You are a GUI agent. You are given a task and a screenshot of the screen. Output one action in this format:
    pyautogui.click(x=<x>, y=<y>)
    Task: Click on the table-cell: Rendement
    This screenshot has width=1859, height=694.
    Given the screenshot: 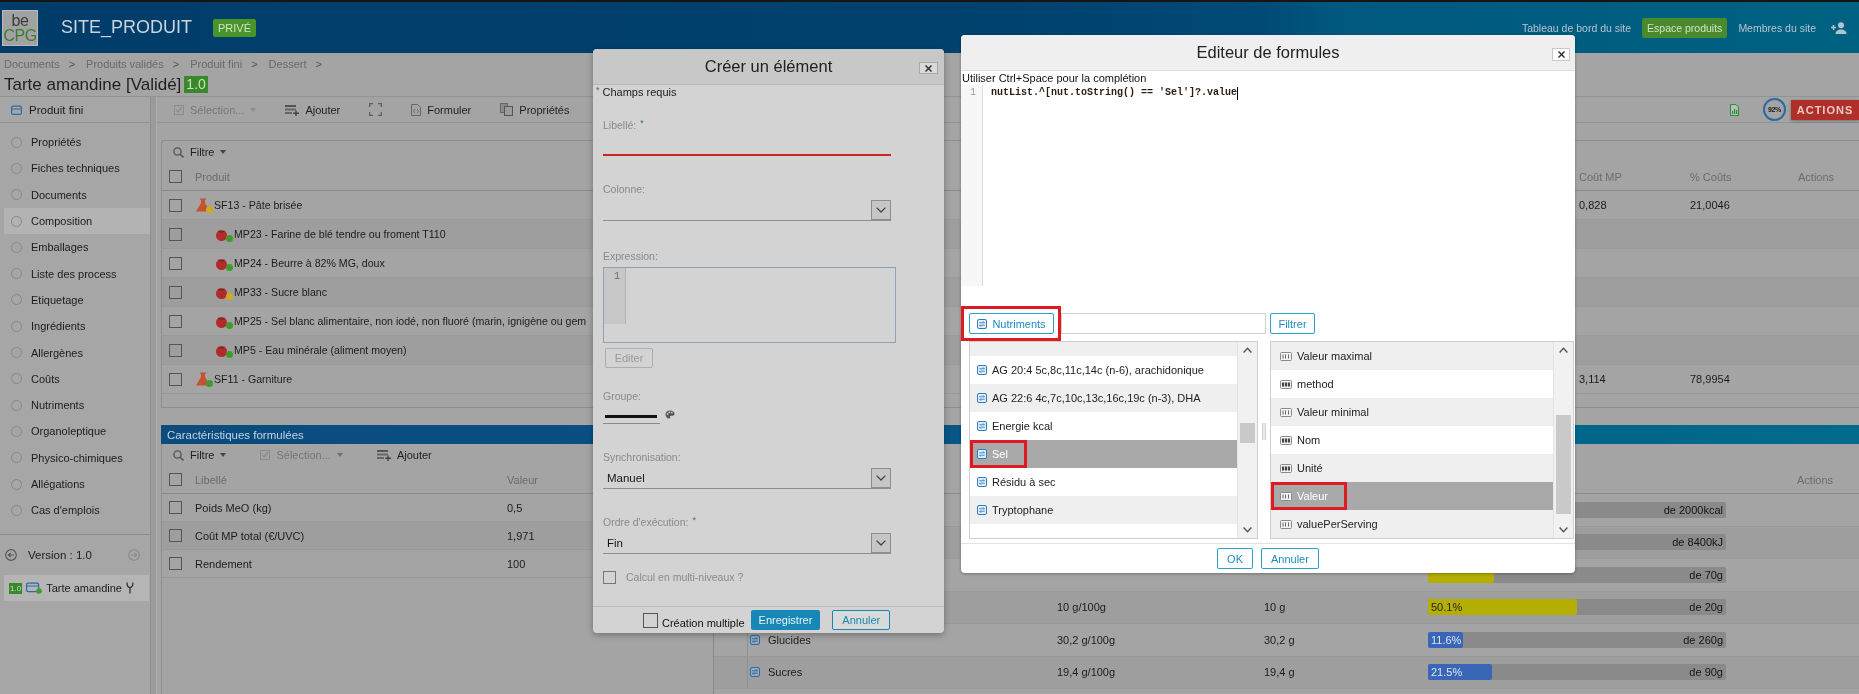 What is the action you would take?
    pyautogui.click(x=223, y=563)
    